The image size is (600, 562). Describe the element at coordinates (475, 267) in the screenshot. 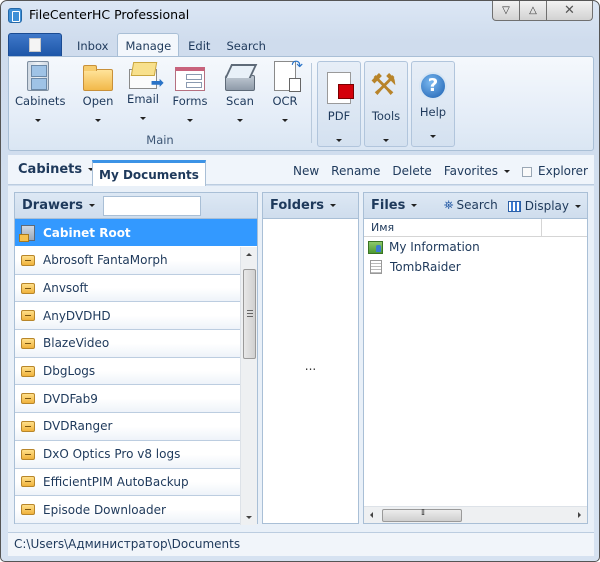

I see `file-item: TombRaider` at that location.